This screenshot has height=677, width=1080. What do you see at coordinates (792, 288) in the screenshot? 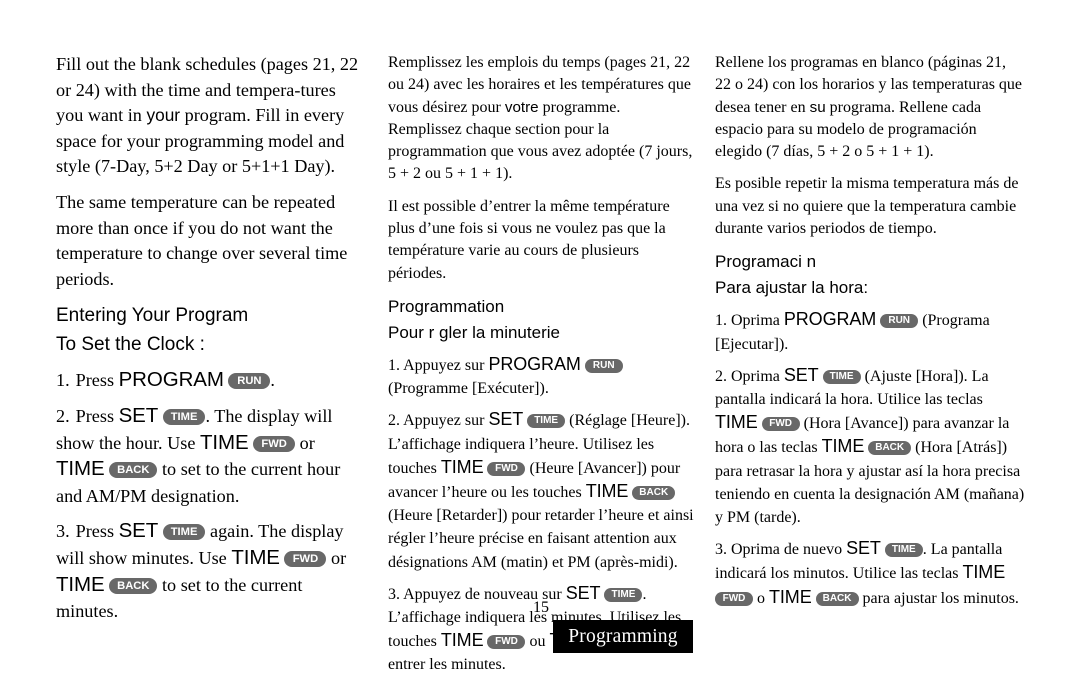
I see `heading-para-ajustar-la-hora: Para ajustar la hora:` at bounding box center [792, 288].